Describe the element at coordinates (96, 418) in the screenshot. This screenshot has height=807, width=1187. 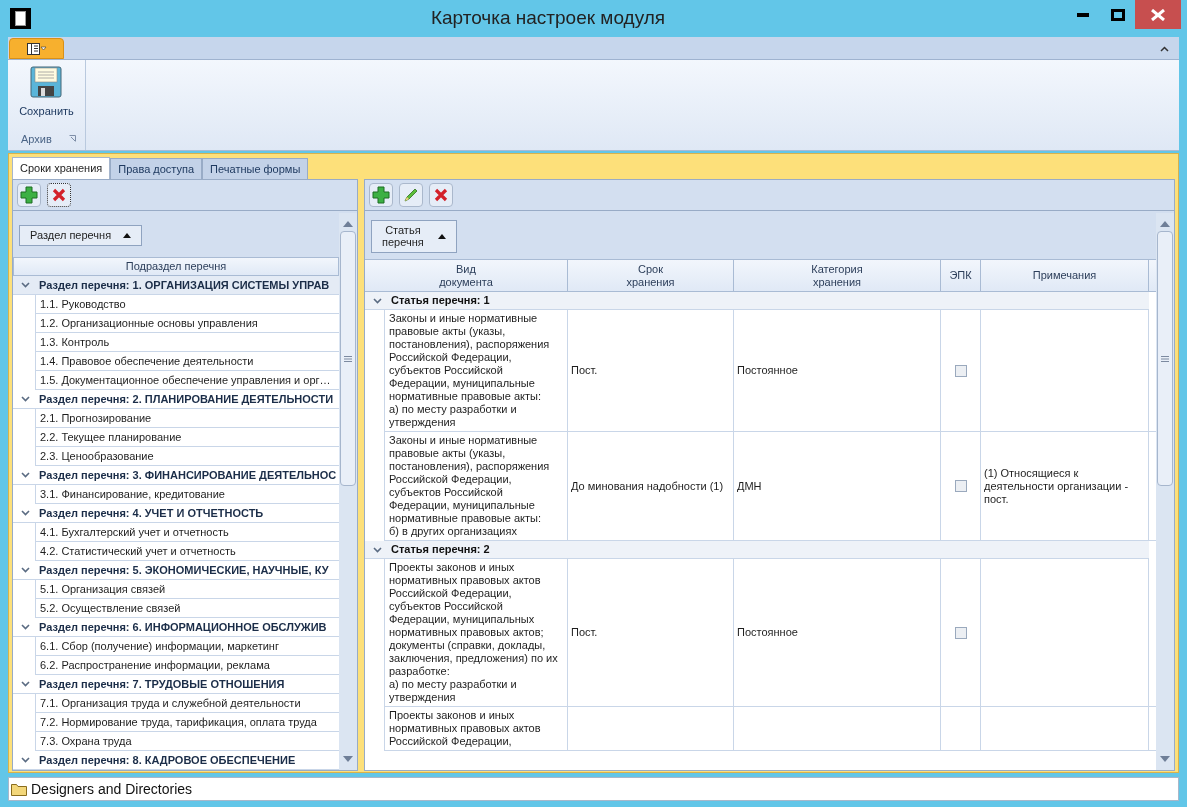
I see `list-row: 2.1. Прогнозирование` at that location.